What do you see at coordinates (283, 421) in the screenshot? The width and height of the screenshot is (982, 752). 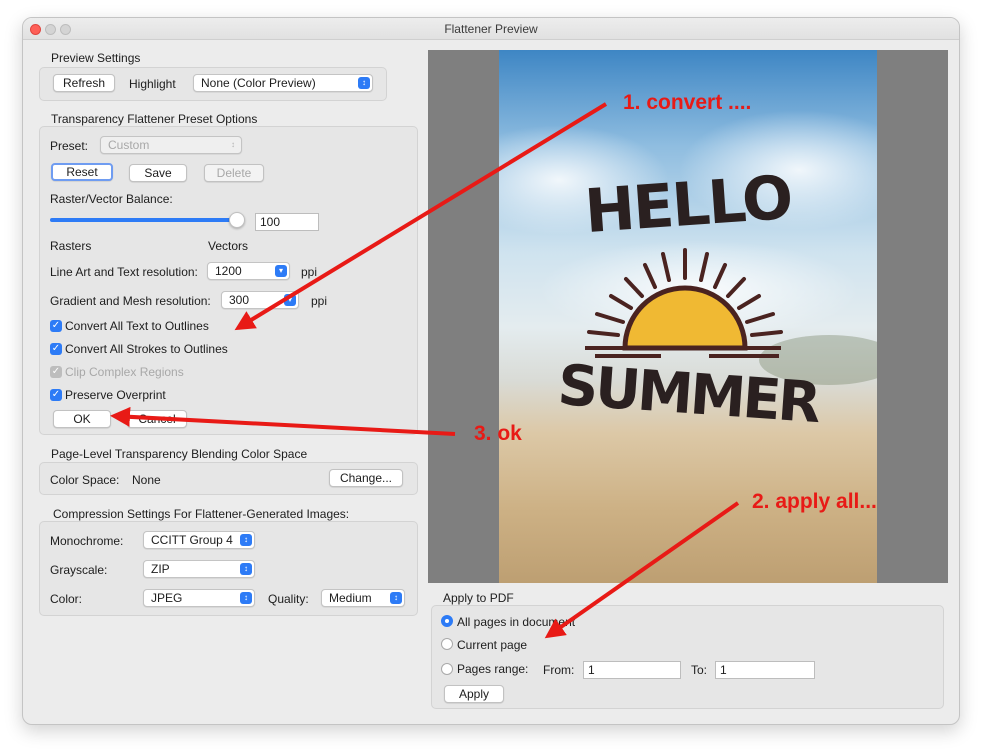 I see `arrow-to-ok-button` at bounding box center [283, 421].